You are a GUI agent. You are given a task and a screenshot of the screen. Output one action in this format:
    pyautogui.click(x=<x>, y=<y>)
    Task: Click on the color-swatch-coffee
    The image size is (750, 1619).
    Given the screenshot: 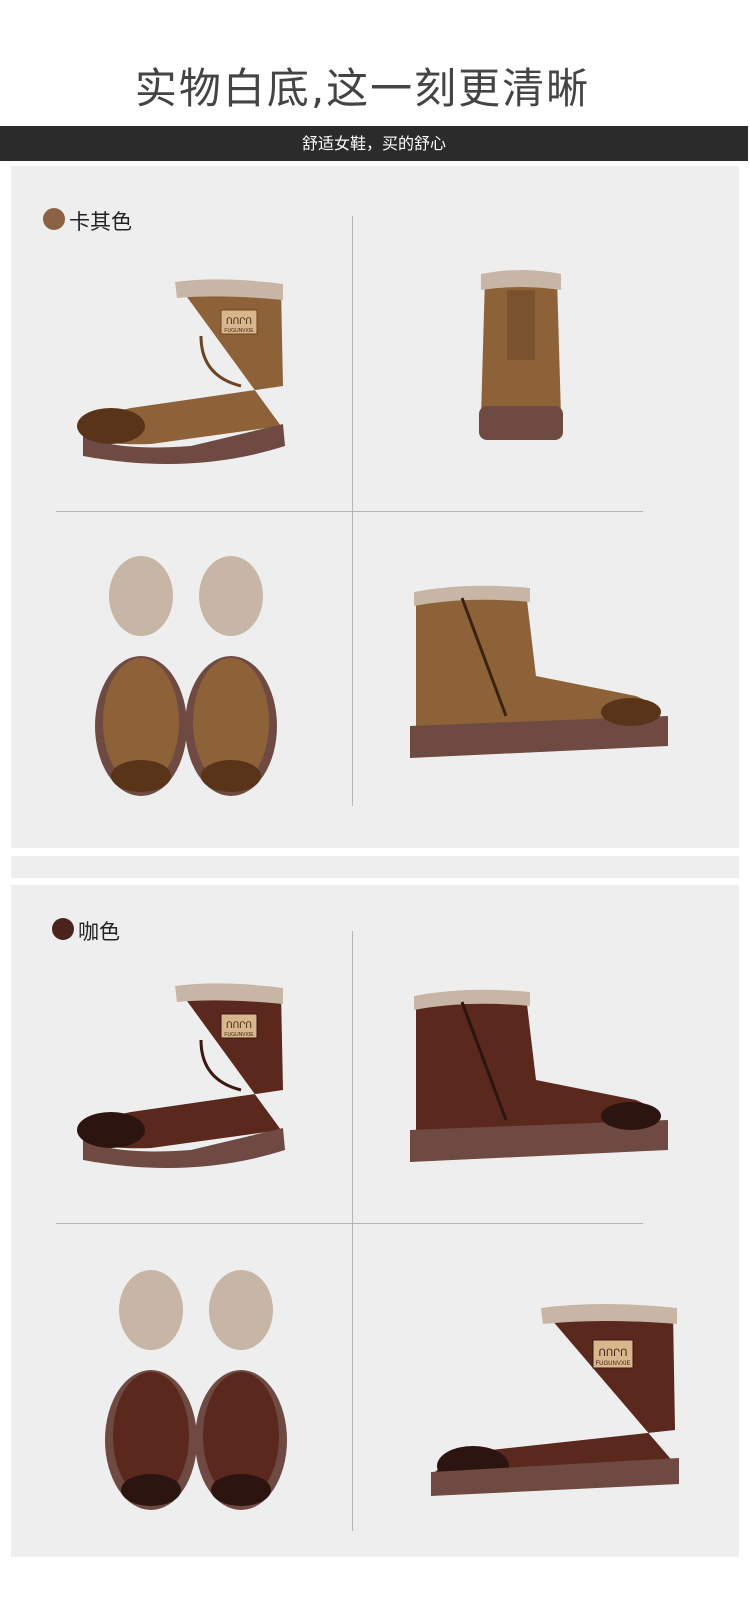 What is the action you would take?
    pyautogui.click(x=63, y=929)
    